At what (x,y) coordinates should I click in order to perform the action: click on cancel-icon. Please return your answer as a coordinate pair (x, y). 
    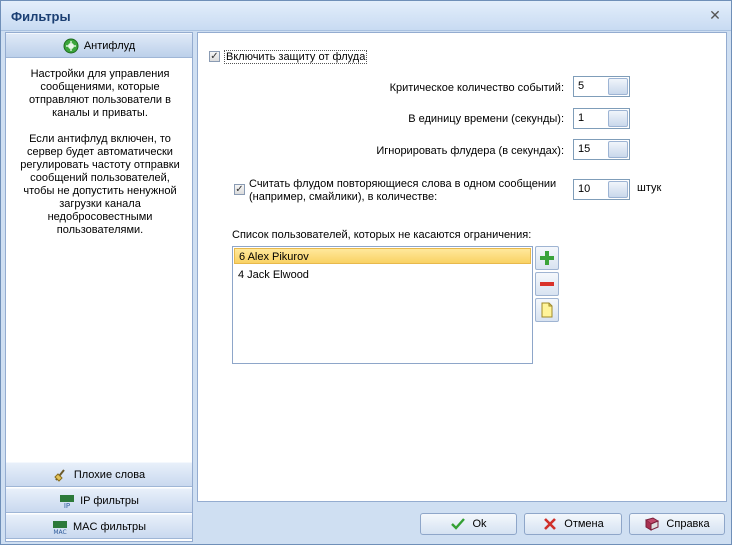
    Looking at the image, I should click on (550, 524).